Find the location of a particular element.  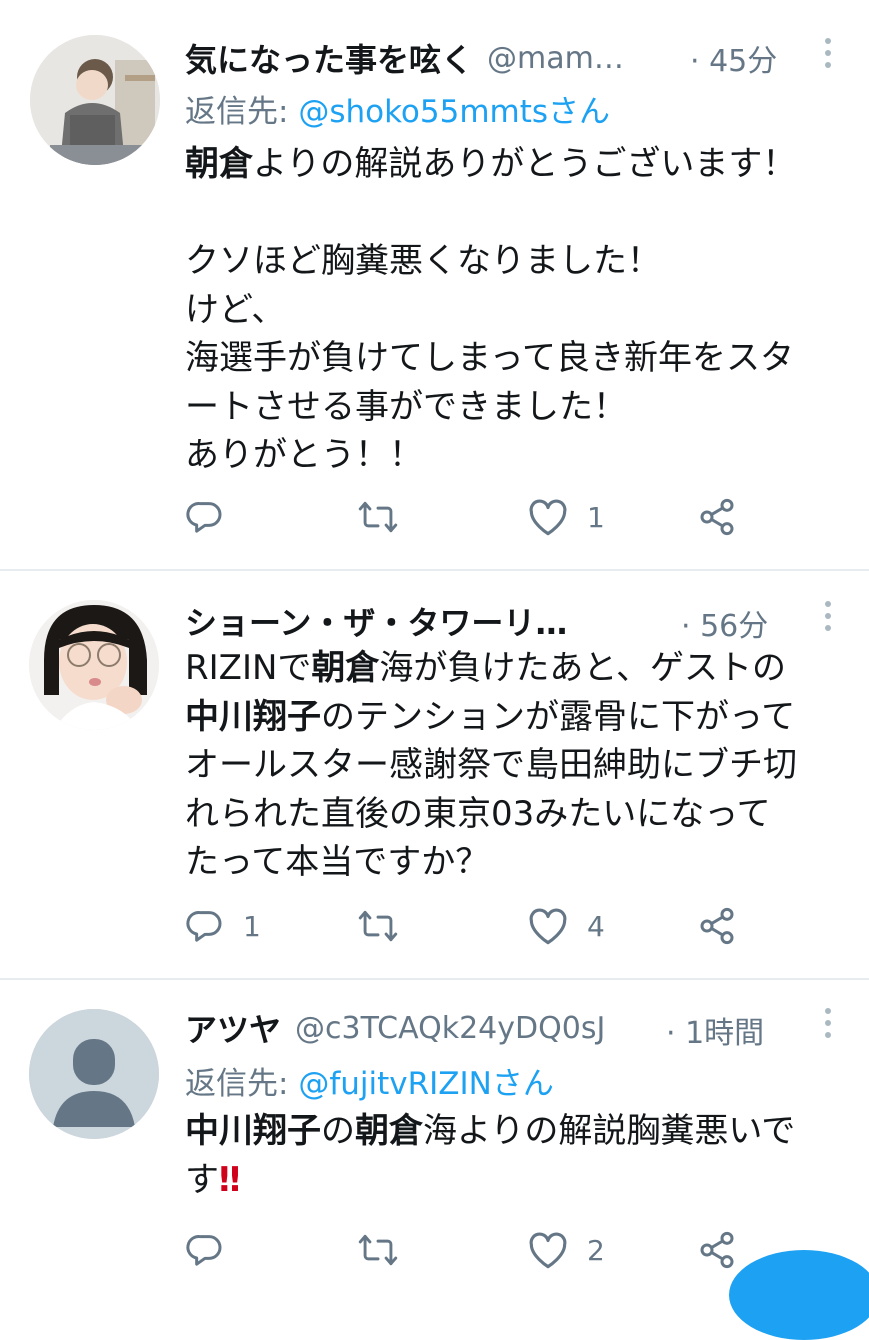

tweet-text-line: 朝倉よりの解説ありがとうございます！ is located at coordinates (515, 164).